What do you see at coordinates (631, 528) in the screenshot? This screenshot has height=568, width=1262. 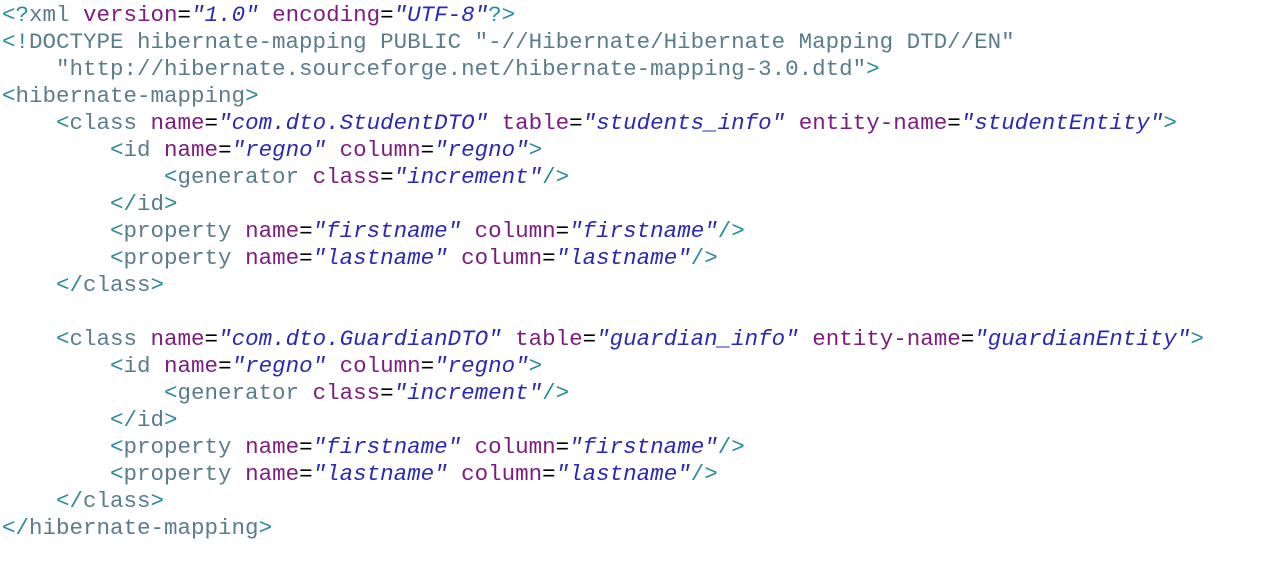 I see `code-line: </hibernate-mapping>` at bounding box center [631, 528].